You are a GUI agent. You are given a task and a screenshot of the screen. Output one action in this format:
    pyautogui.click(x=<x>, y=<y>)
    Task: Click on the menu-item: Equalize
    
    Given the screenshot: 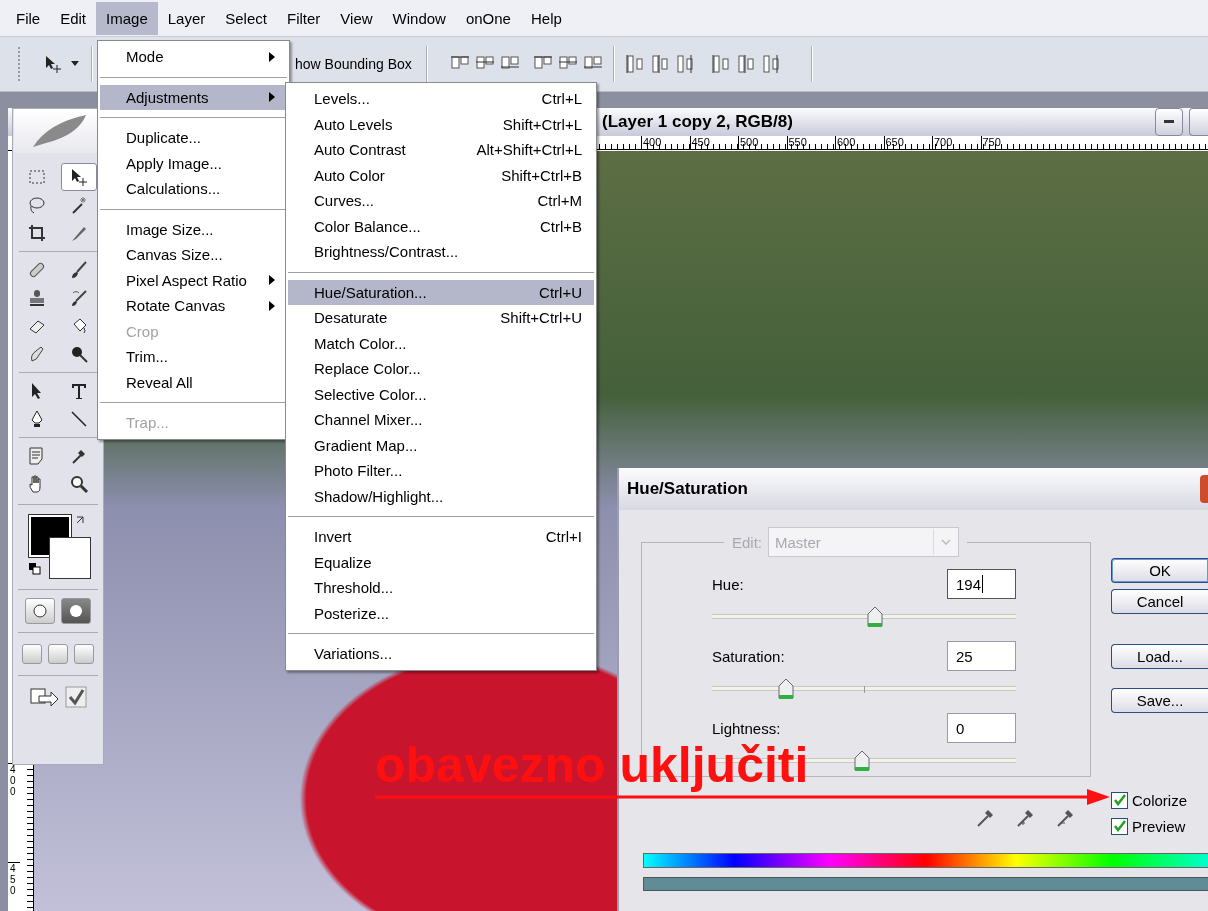 What is the action you would take?
    pyautogui.click(x=441, y=562)
    